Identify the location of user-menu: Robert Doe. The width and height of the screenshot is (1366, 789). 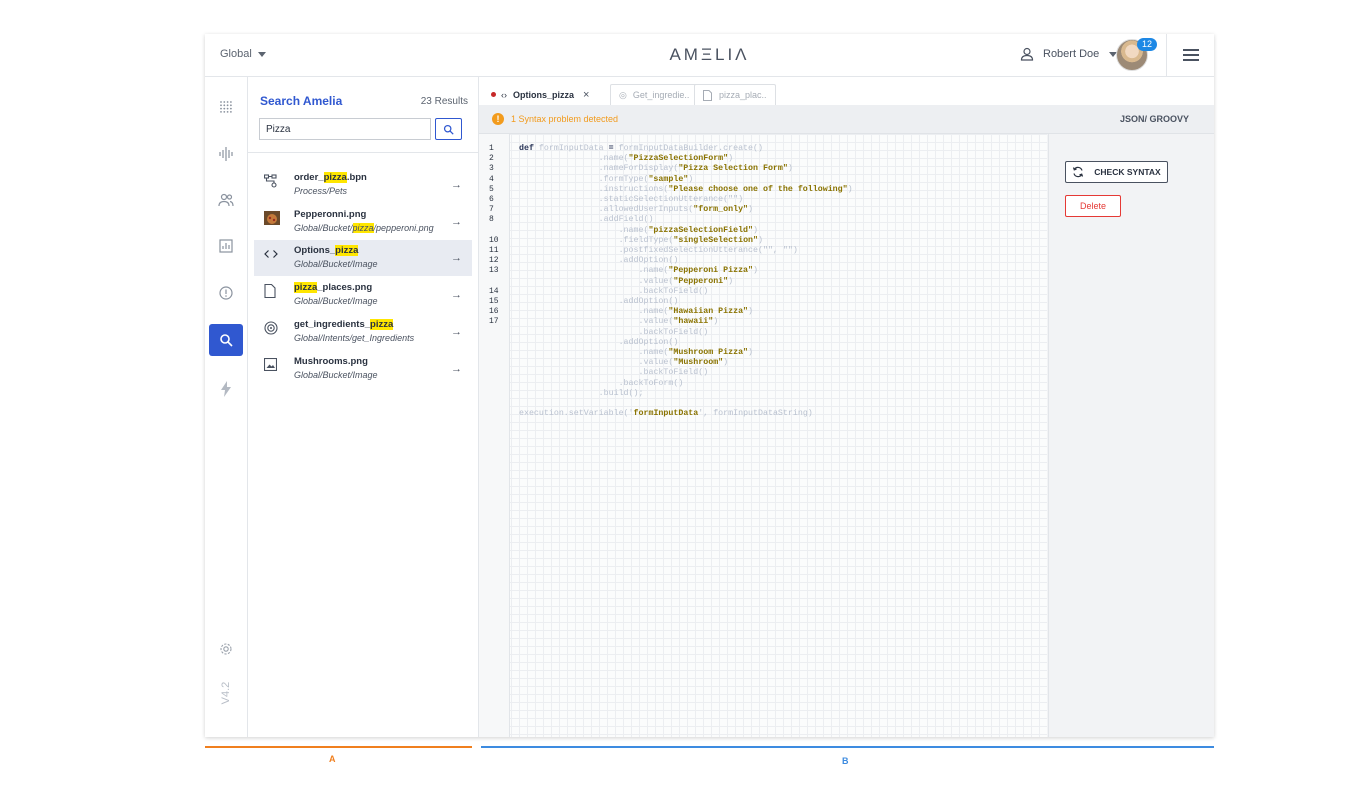
(1069, 54).